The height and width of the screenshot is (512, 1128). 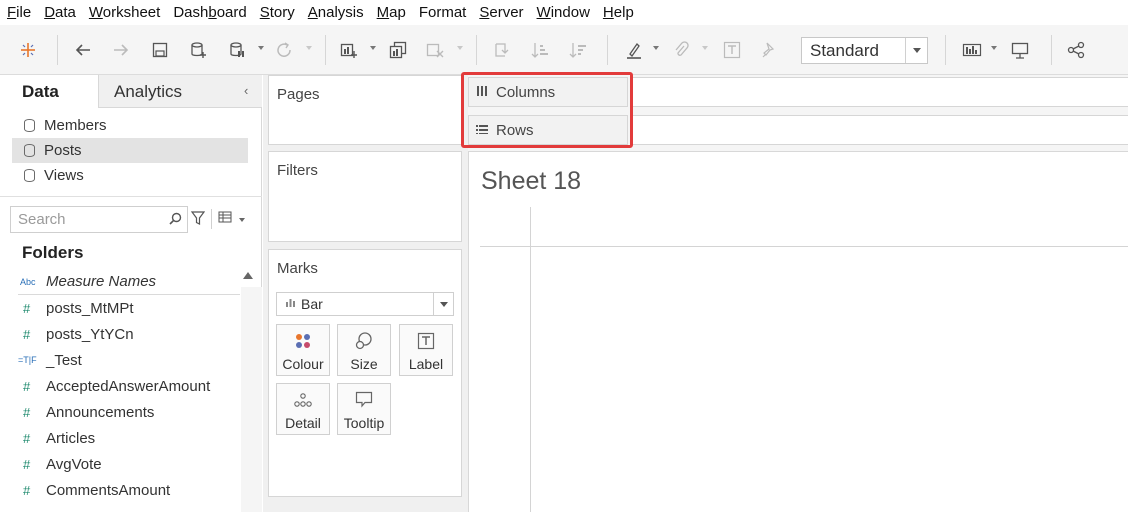 What do you see at coordinates (426, 364) in the screenshot?
I see `label-label: Label` at bounding box center [426, 364].